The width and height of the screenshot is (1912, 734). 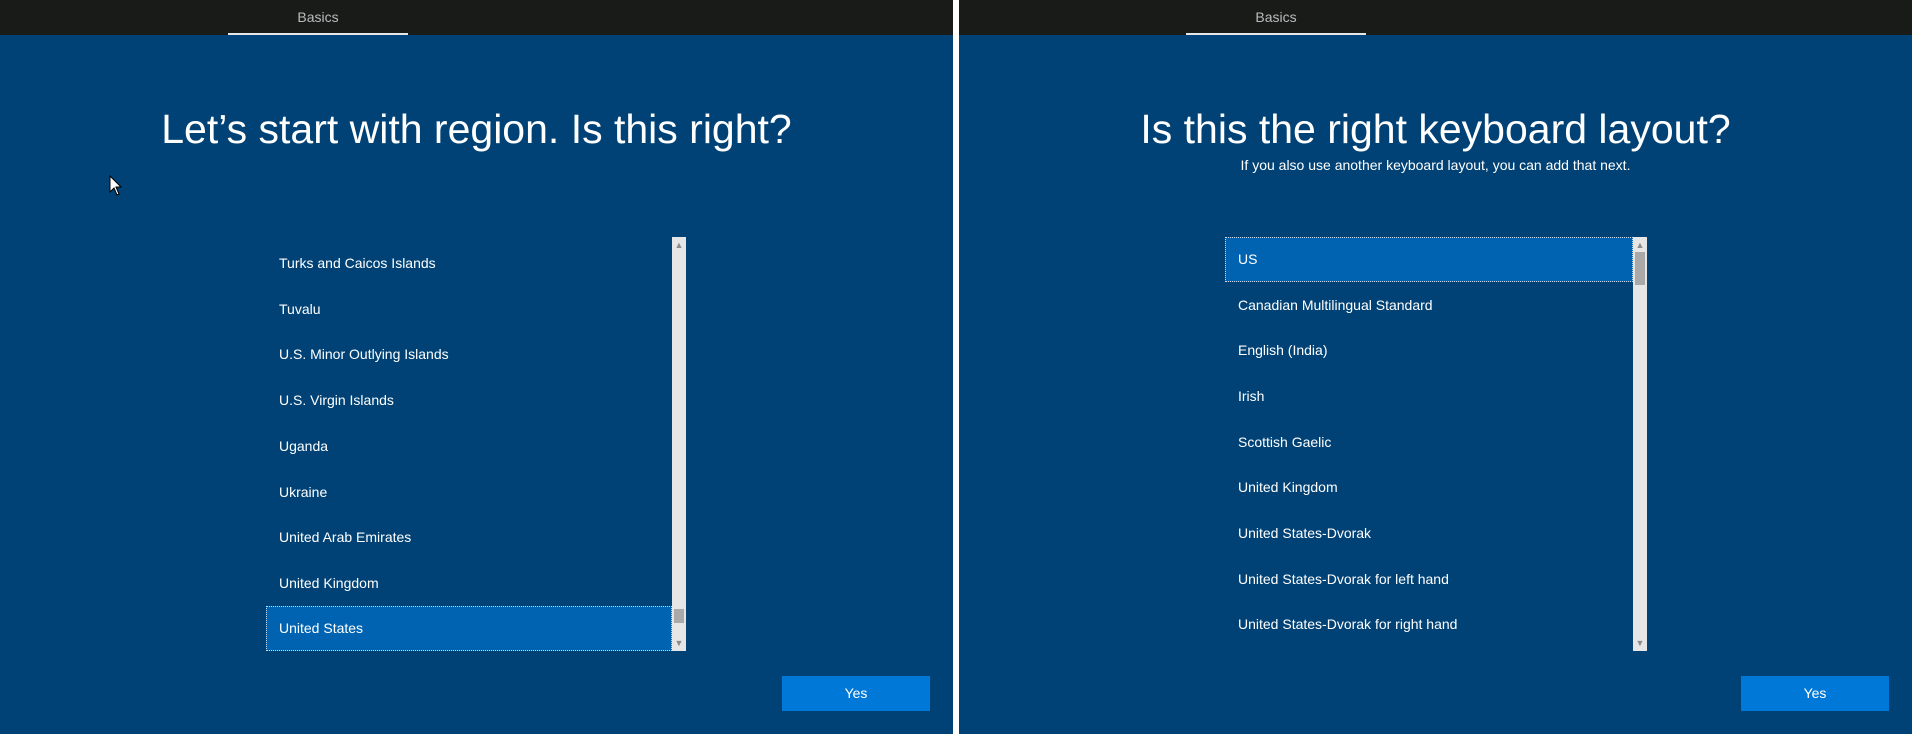 I want to click on list-item: Uganda, so click(x=468, y=446).